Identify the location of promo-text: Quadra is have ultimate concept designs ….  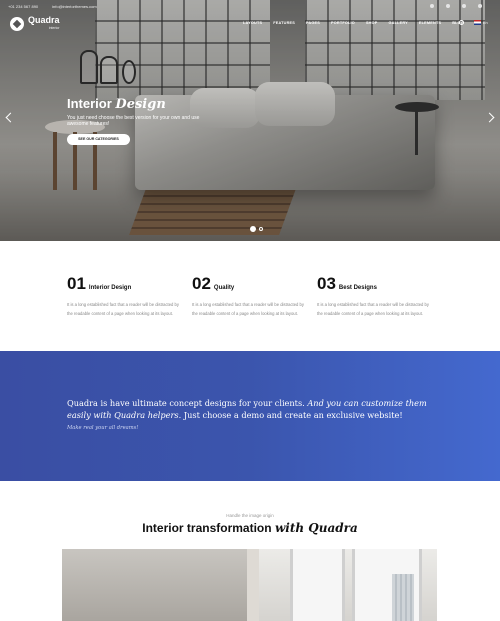
(252, 409).